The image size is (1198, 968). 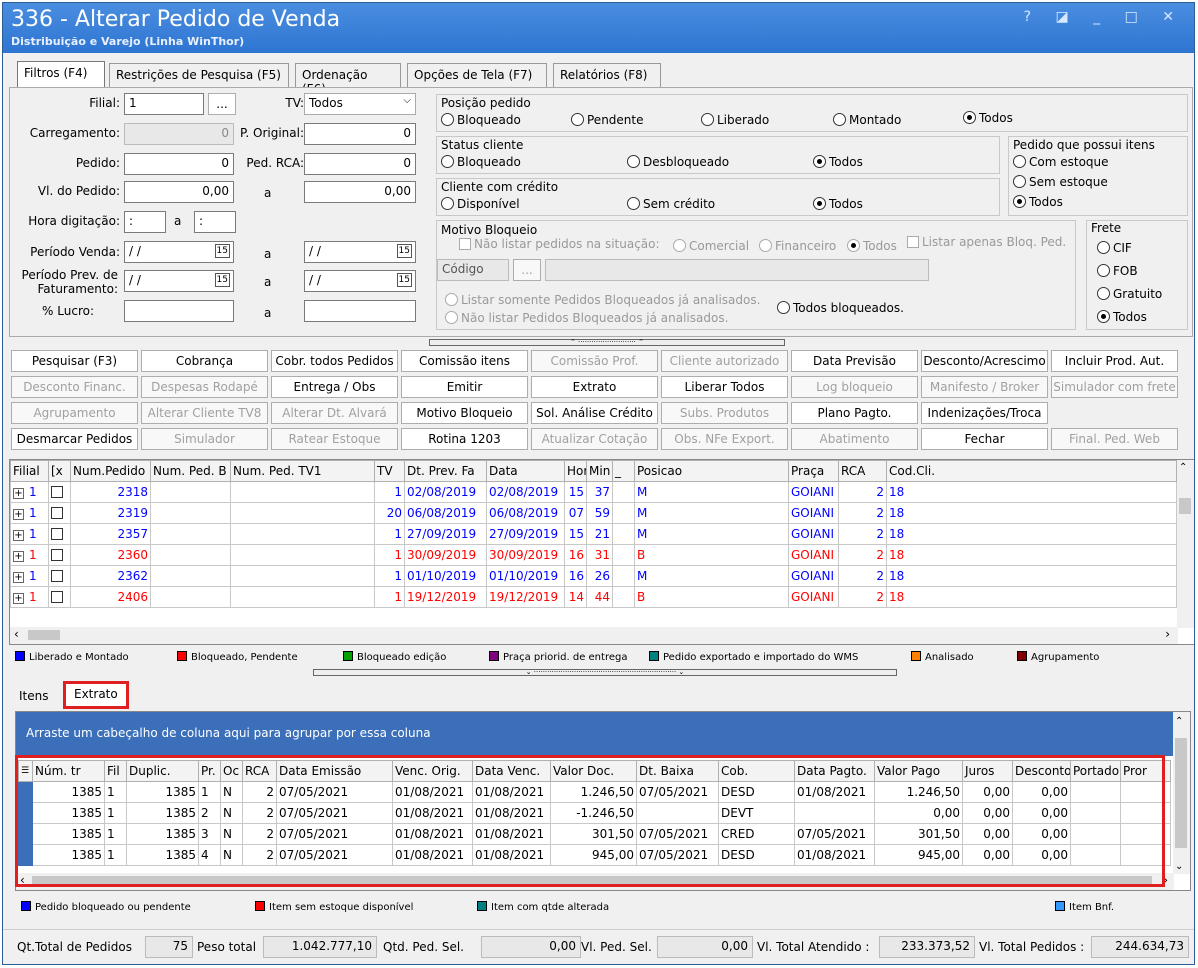 I want to click on window-controls: ? ◪ _ □ ✕, so click(x=1104, y=17).